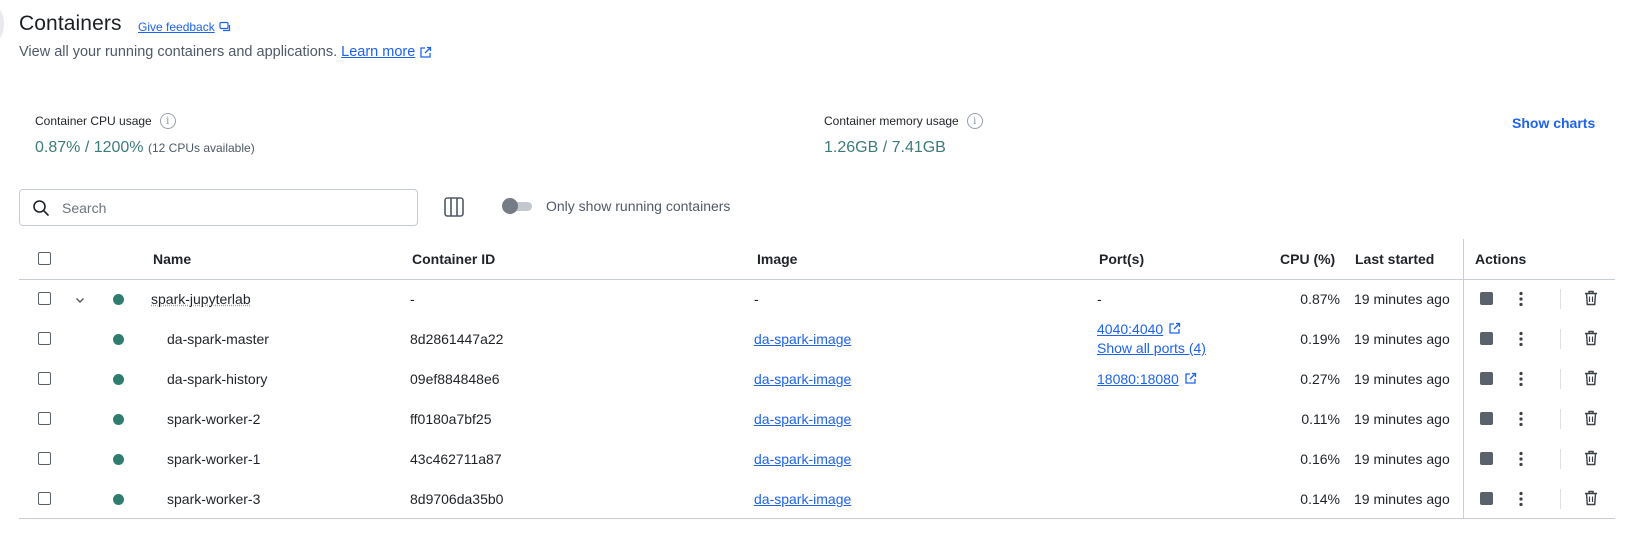 This screenshot has height=537, width=1634. Describe the element at coordinates (1307, 259) in the screenshot. I see `column-cpu: CPU (%)` at that location.